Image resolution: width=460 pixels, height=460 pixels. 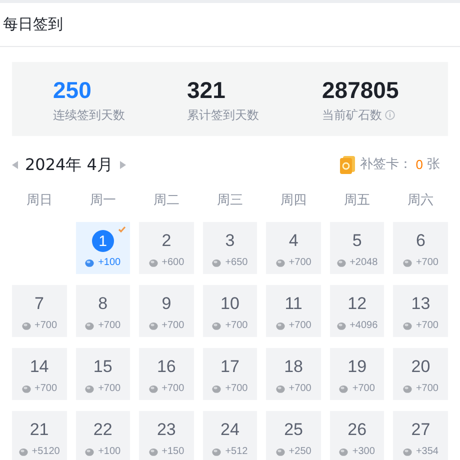 What do you see at coordinates (103, 304) in the screenshot?
I see `day-number: 8` at bounding box center [103, 304].